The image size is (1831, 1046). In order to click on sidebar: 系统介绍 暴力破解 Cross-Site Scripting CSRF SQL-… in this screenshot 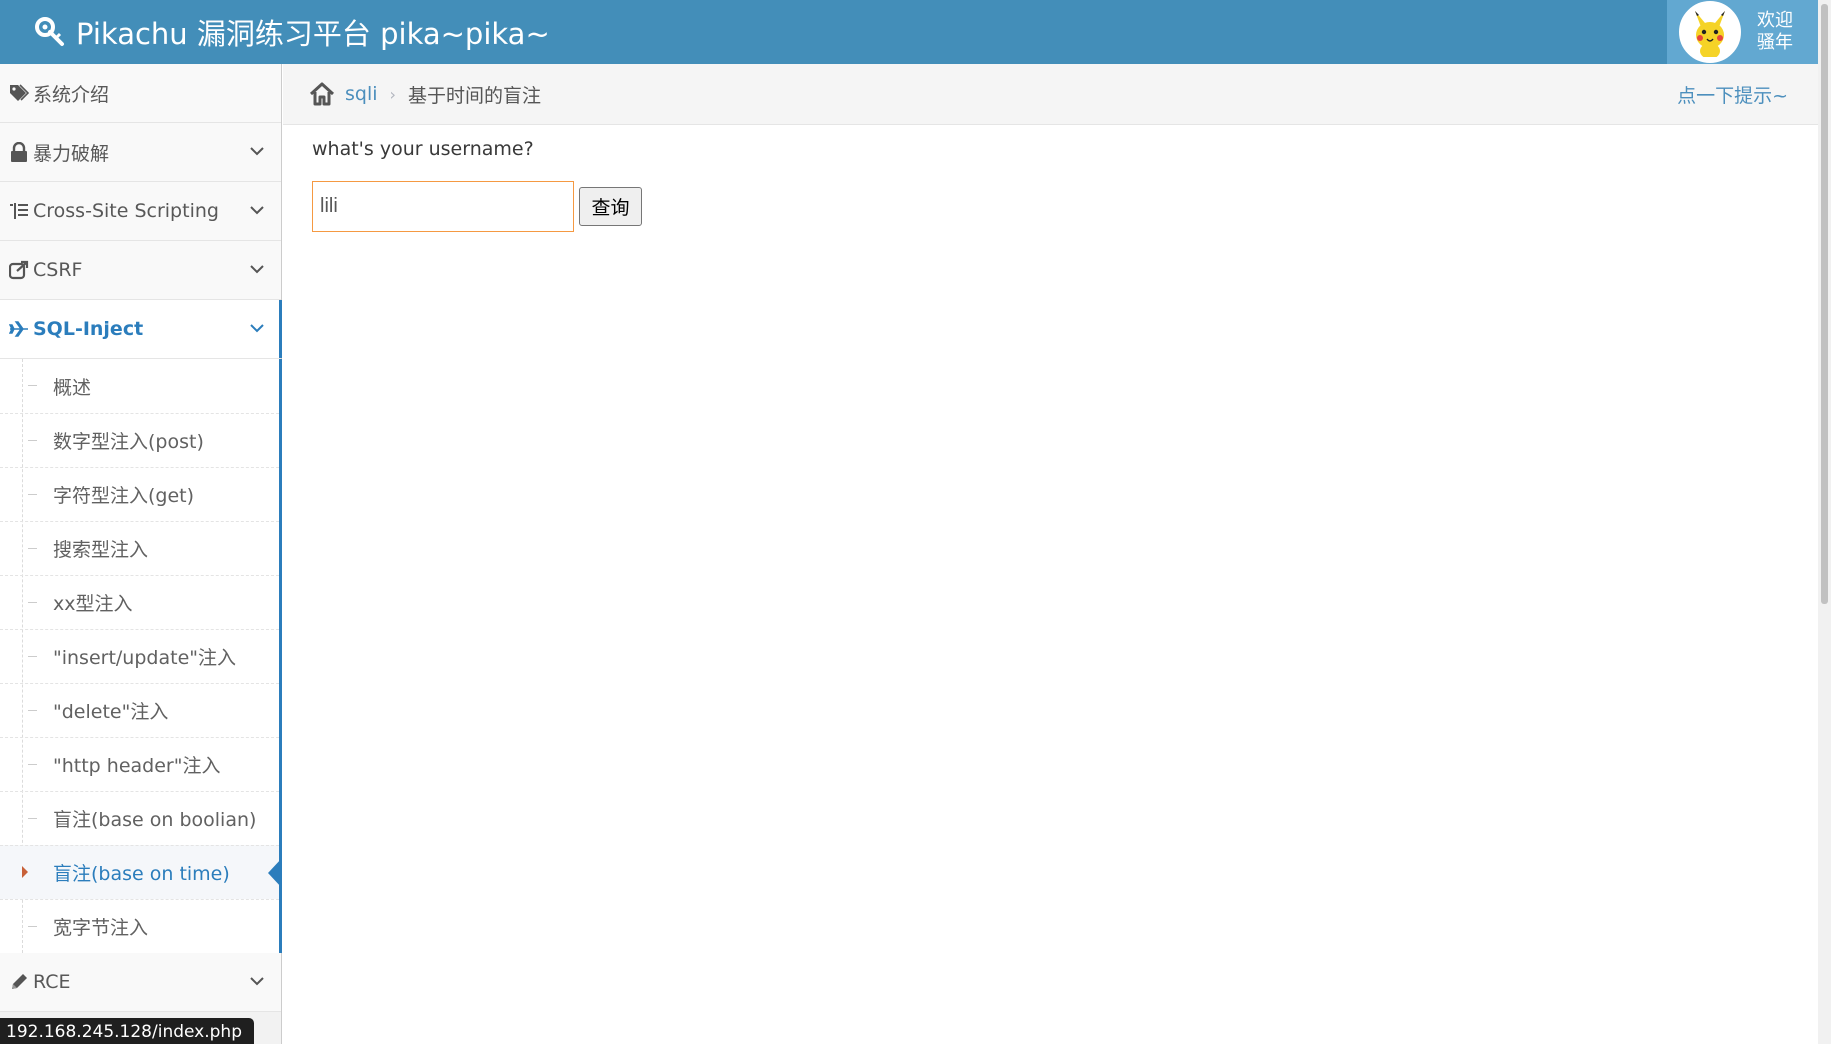, I will do `click(141, 554)`.